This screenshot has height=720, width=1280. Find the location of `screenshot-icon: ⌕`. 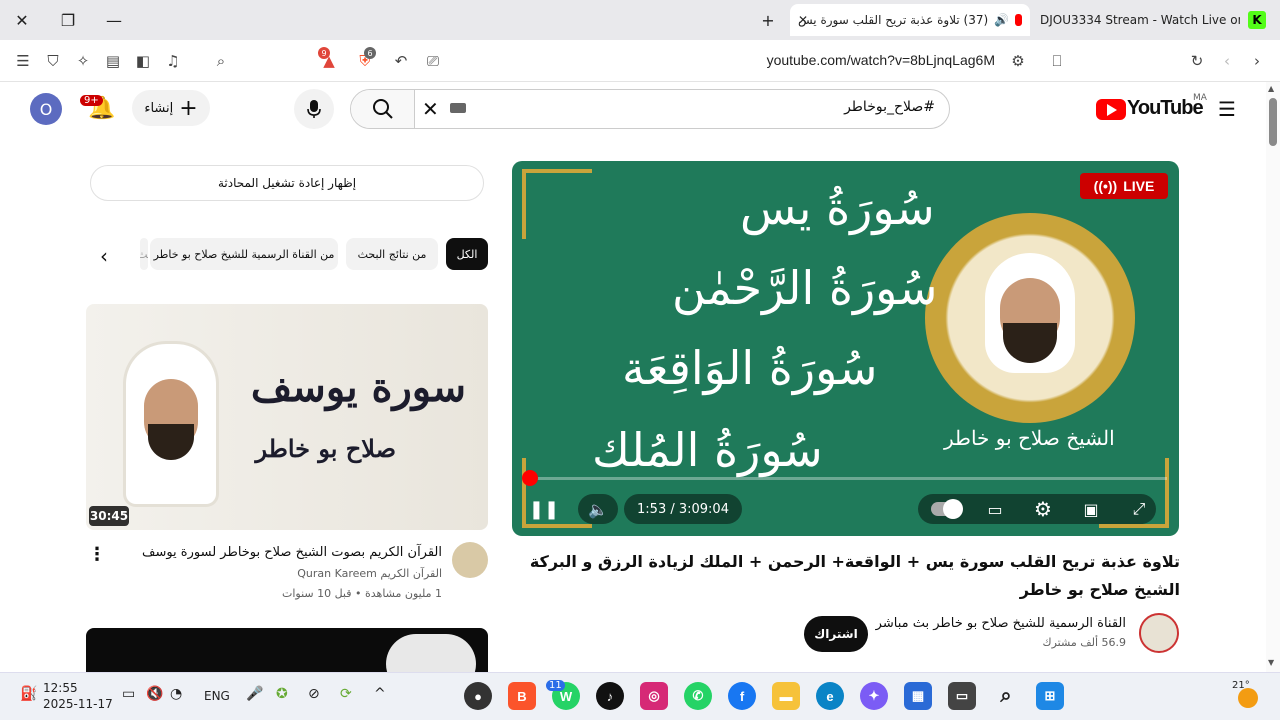

screenshot-icon: ⌕ is located at coordinates (221, 61).